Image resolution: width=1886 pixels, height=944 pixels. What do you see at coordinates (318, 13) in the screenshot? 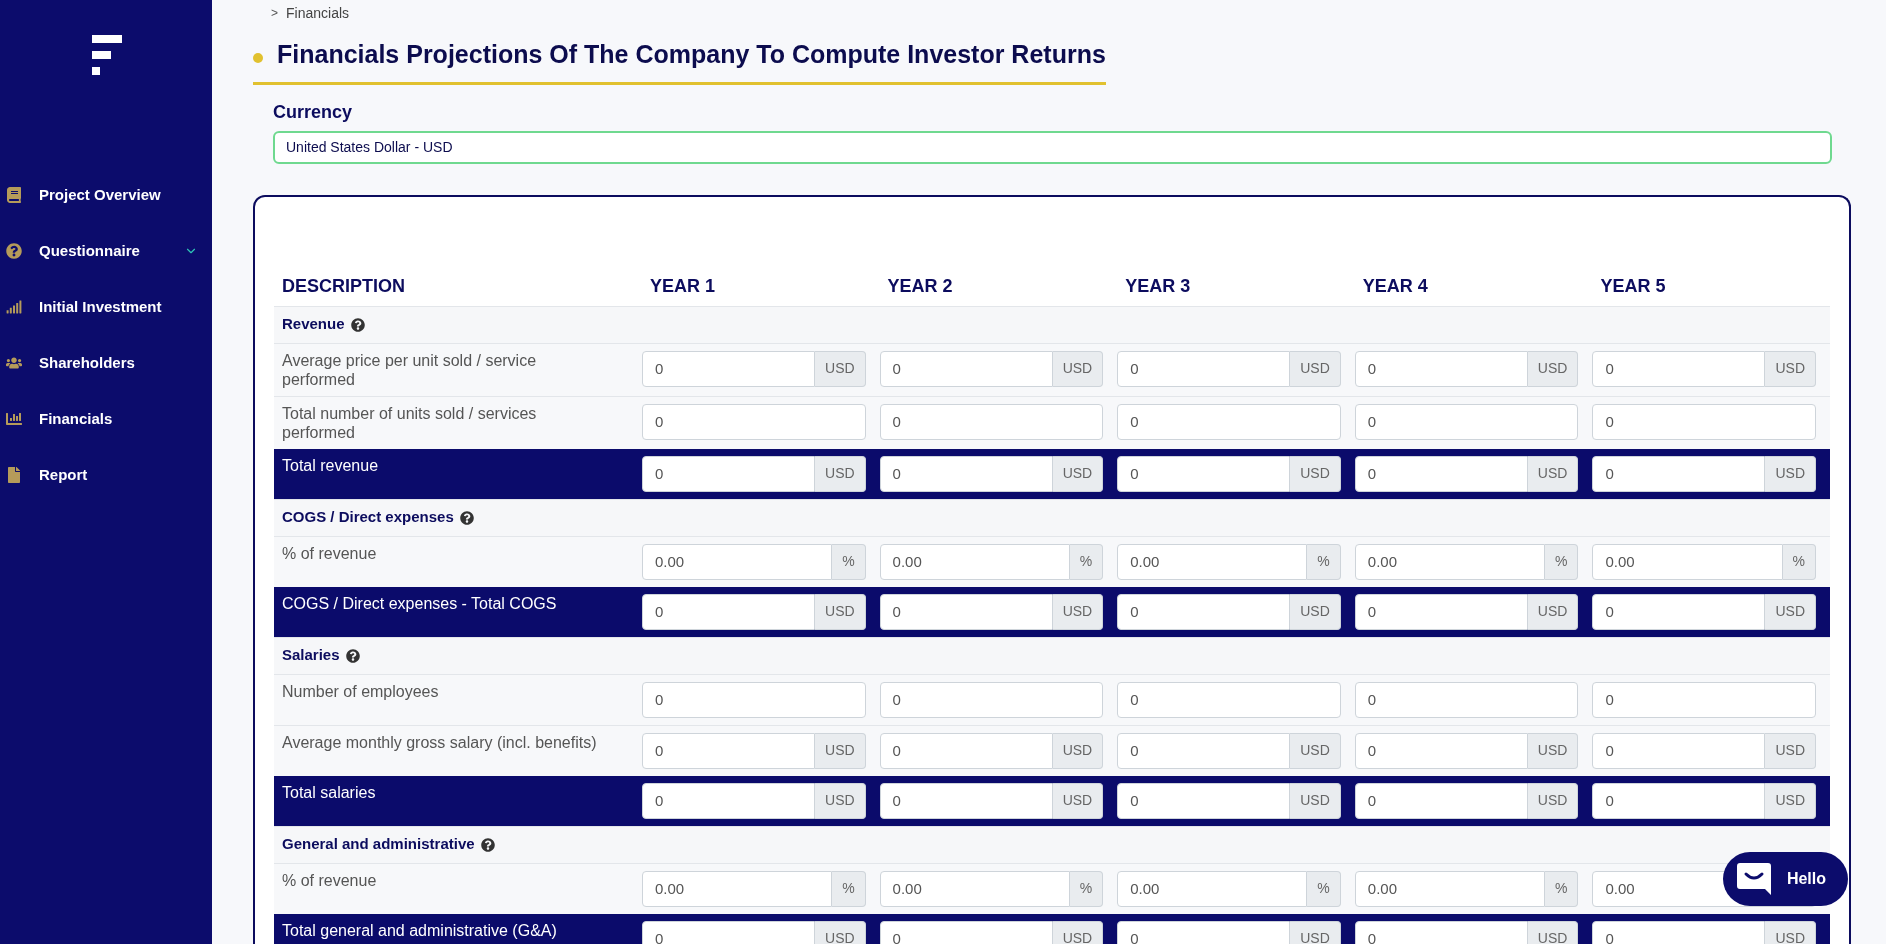
I see `breadcrumb-link: Financials` at bounding box center [318, 13].